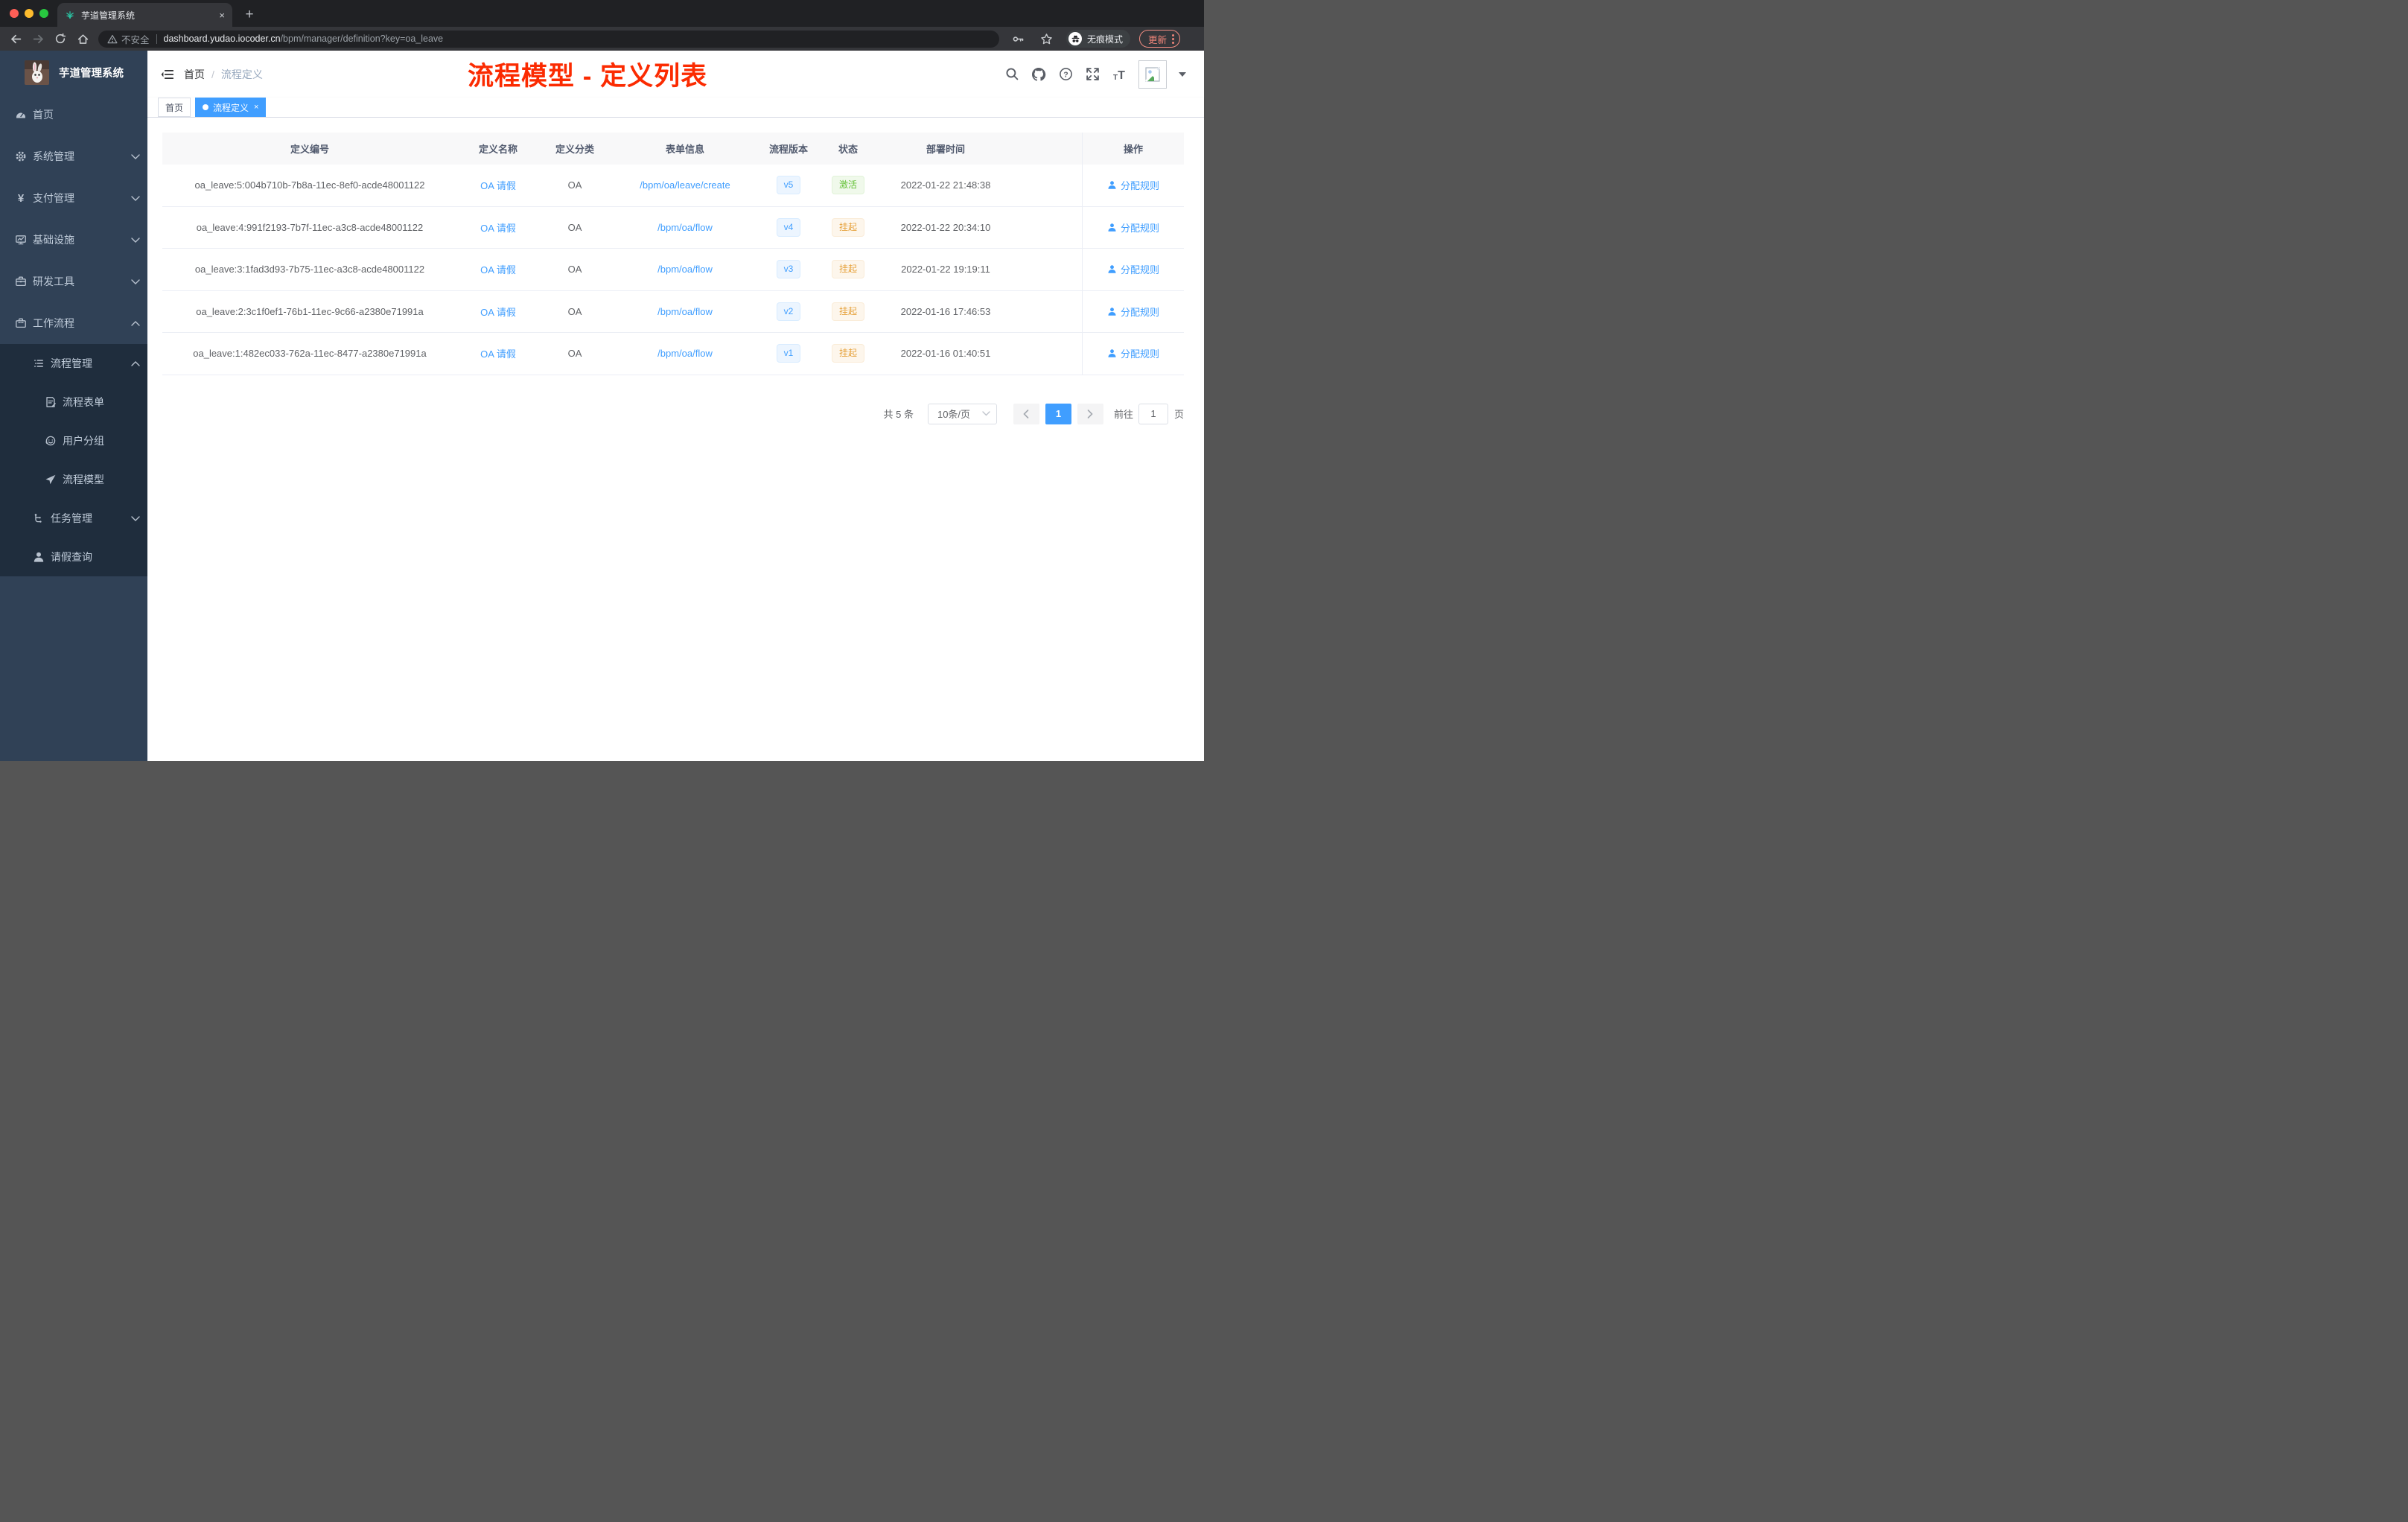  What do you see at coordinates (1153, 413) in the screenshot?
I see `goto-page-input` at bounding box center [1153, 413].